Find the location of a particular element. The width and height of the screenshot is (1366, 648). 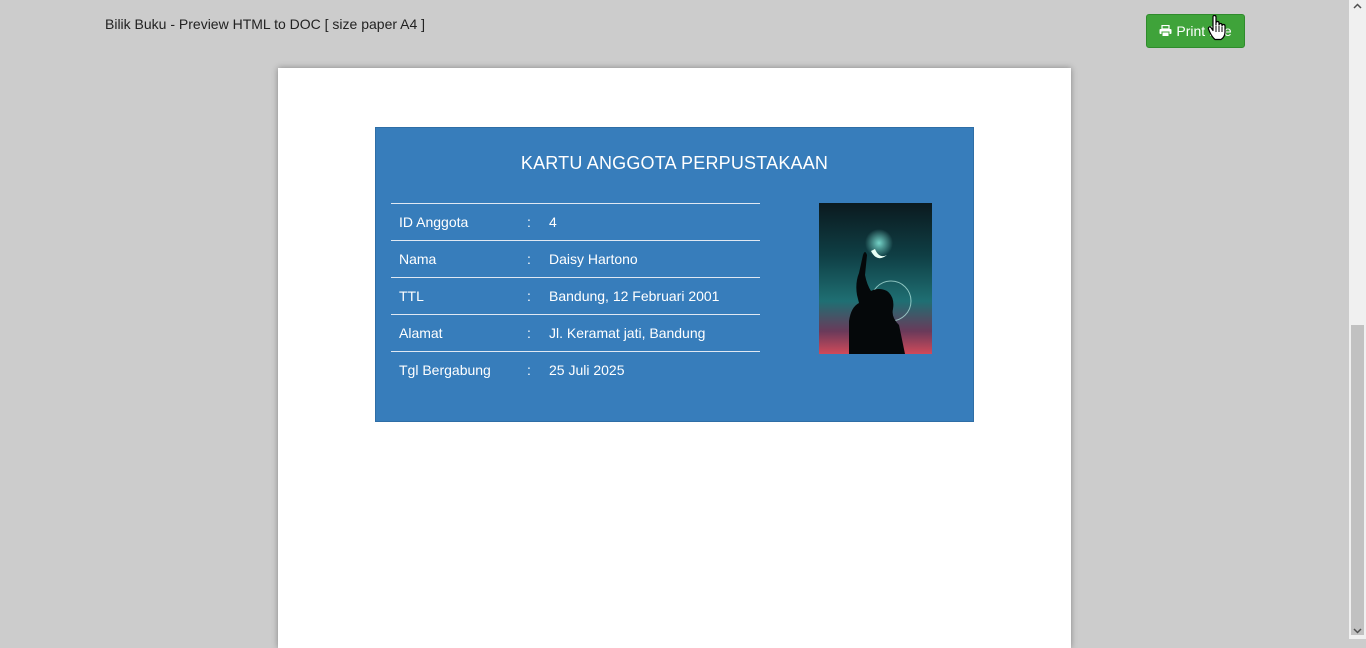

table-row: TTL : Bandung, 12 Februari 2001 is located at coordinates (575, 296).